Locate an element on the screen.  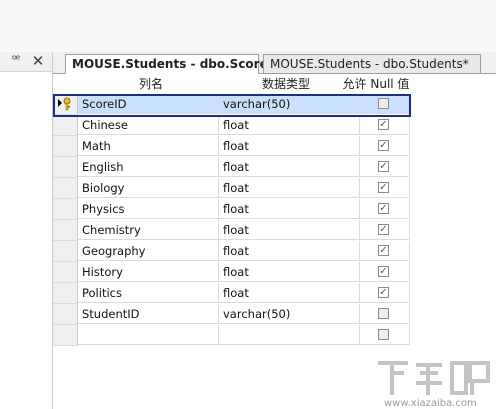
column-name-cell: Chemistry is located at coordinates (148, 230).